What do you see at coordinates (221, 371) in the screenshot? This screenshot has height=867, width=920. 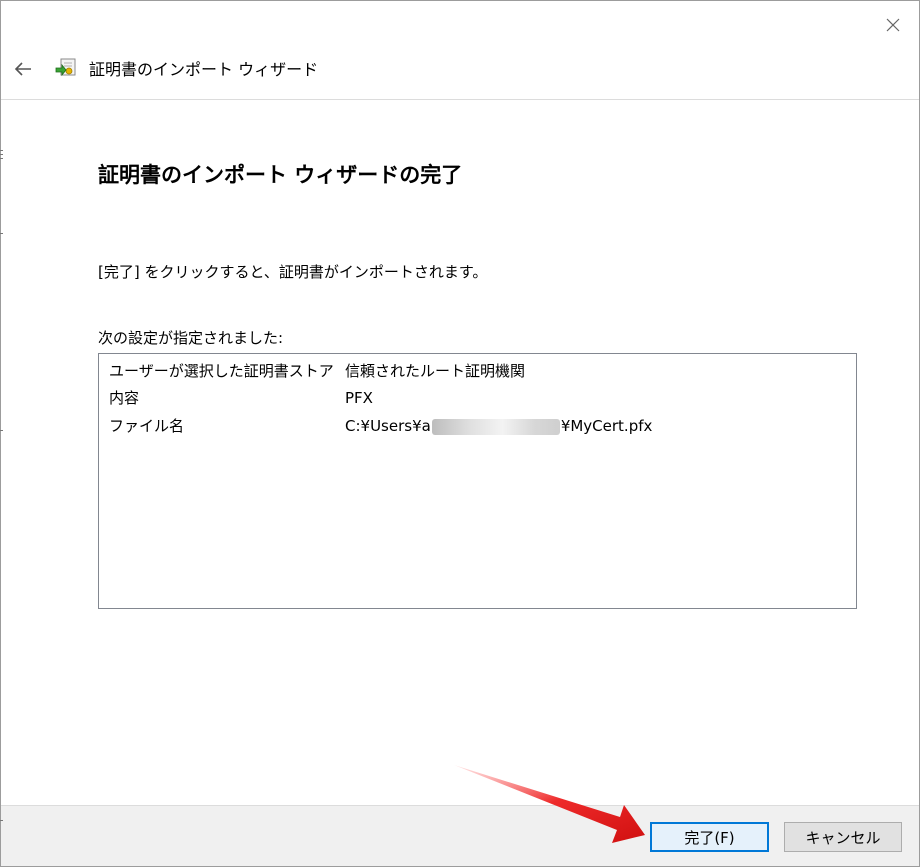 I see `settings-key: ユーザーが選択した証明書ストア` at bounding box center [221, 371].